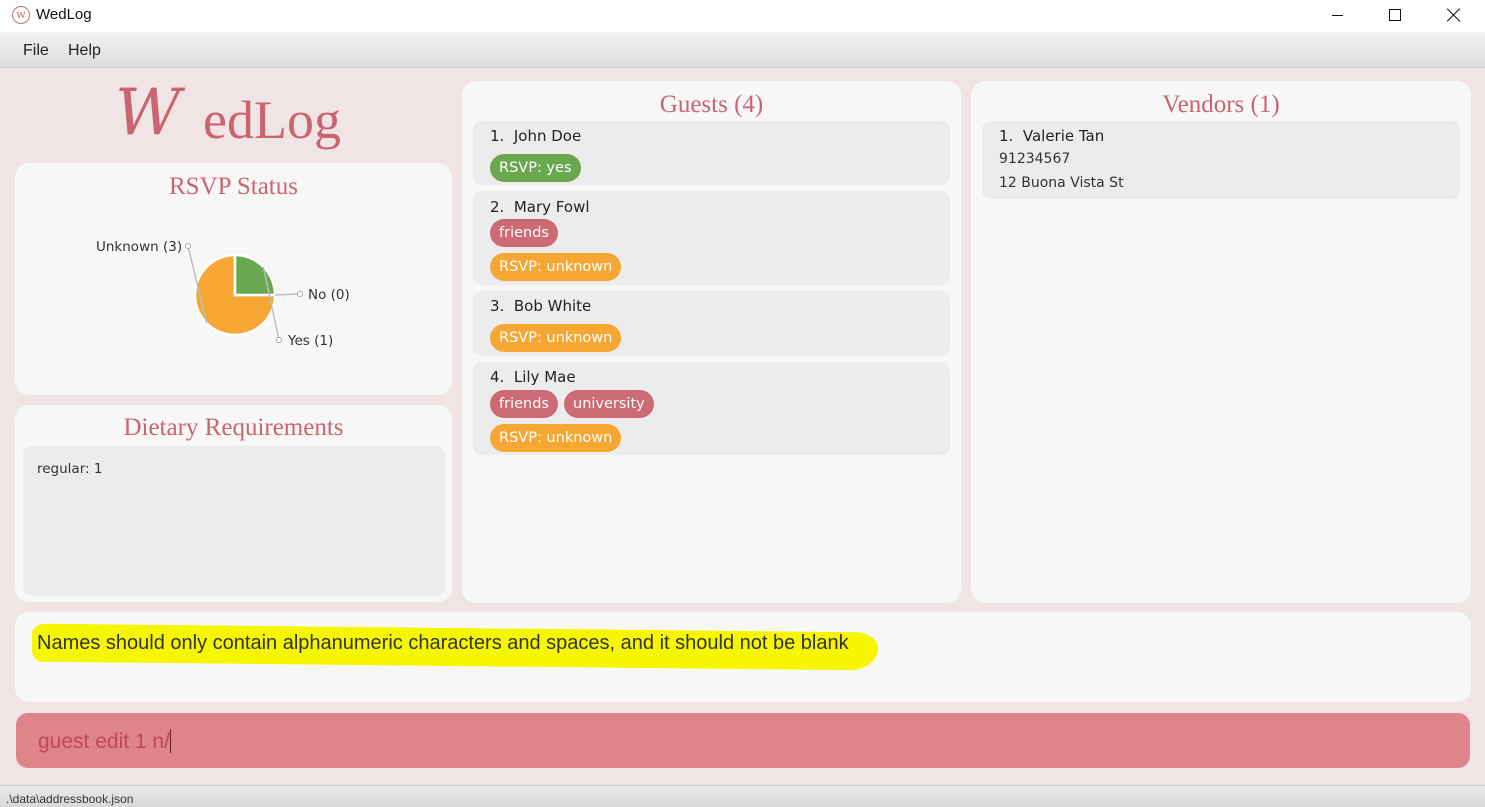  Describe the element at coordinates (535, 168) in the screenshot. I see `rsvp-tag: RSVP: yes` at that location.